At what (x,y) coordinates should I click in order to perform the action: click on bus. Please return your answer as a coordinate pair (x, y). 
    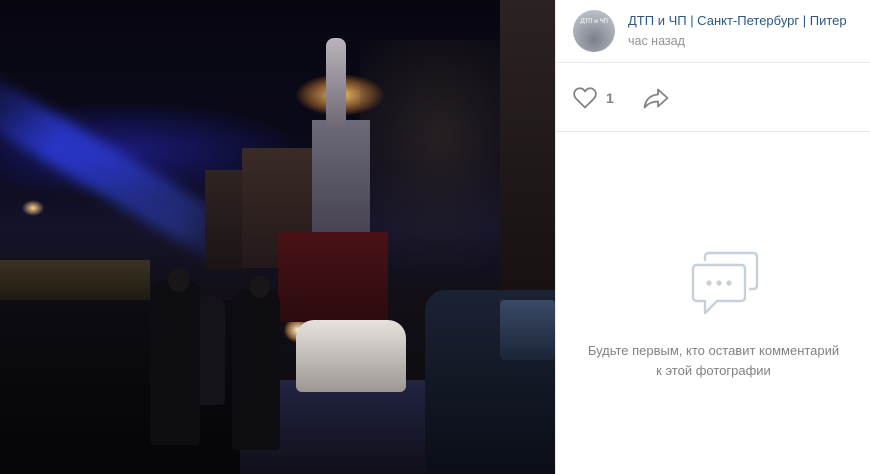
    Looking at the image, I should click on (75, 280).